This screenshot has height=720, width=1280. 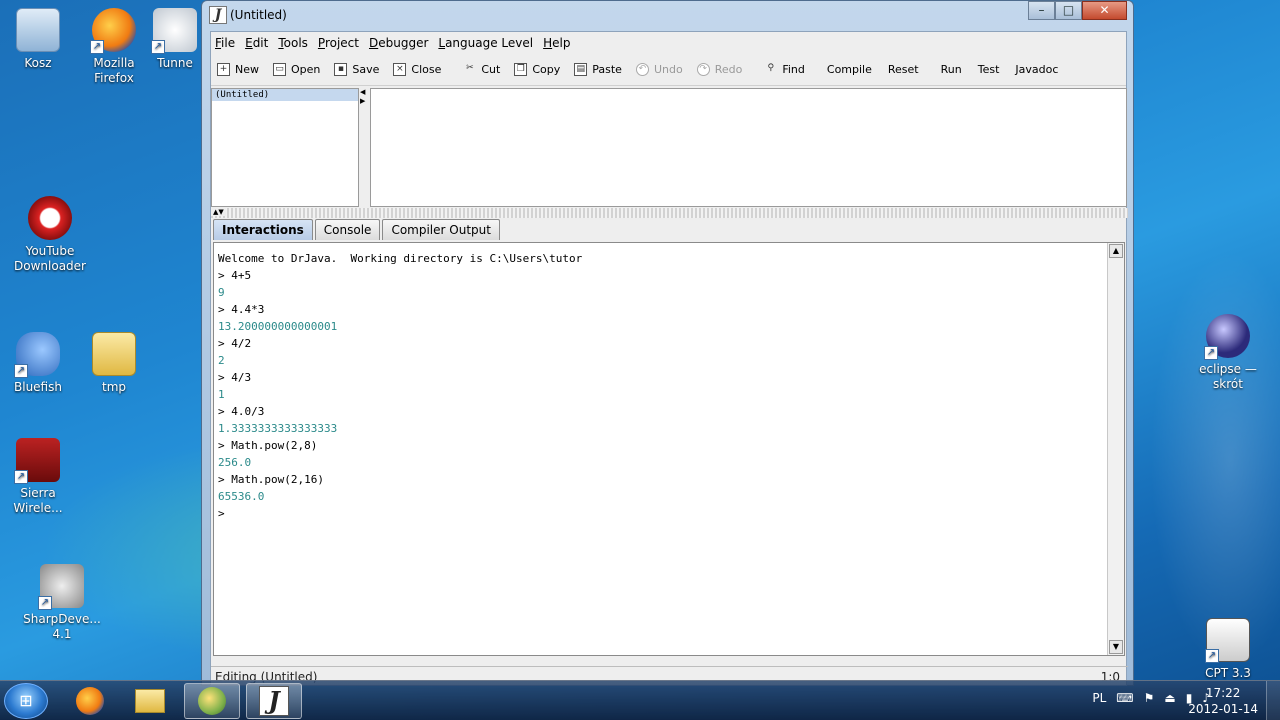 I want to click on taskbar-drjava: J, so click(x=274, y=701).